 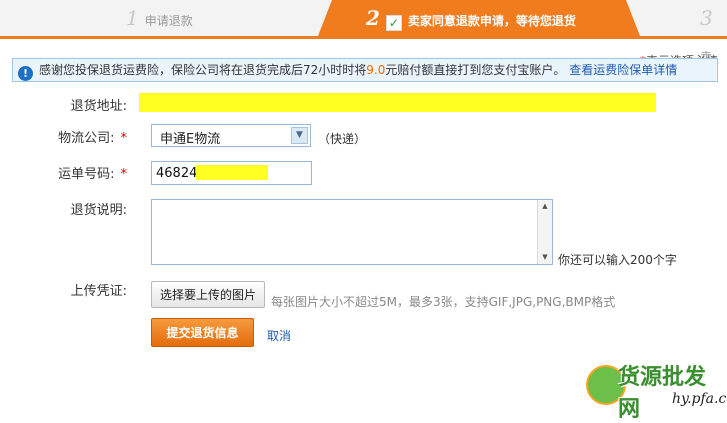 What do you see at coordinates (397, 102) in the screenshot?
I see `address-redaction` at bounding box center [397, 102].